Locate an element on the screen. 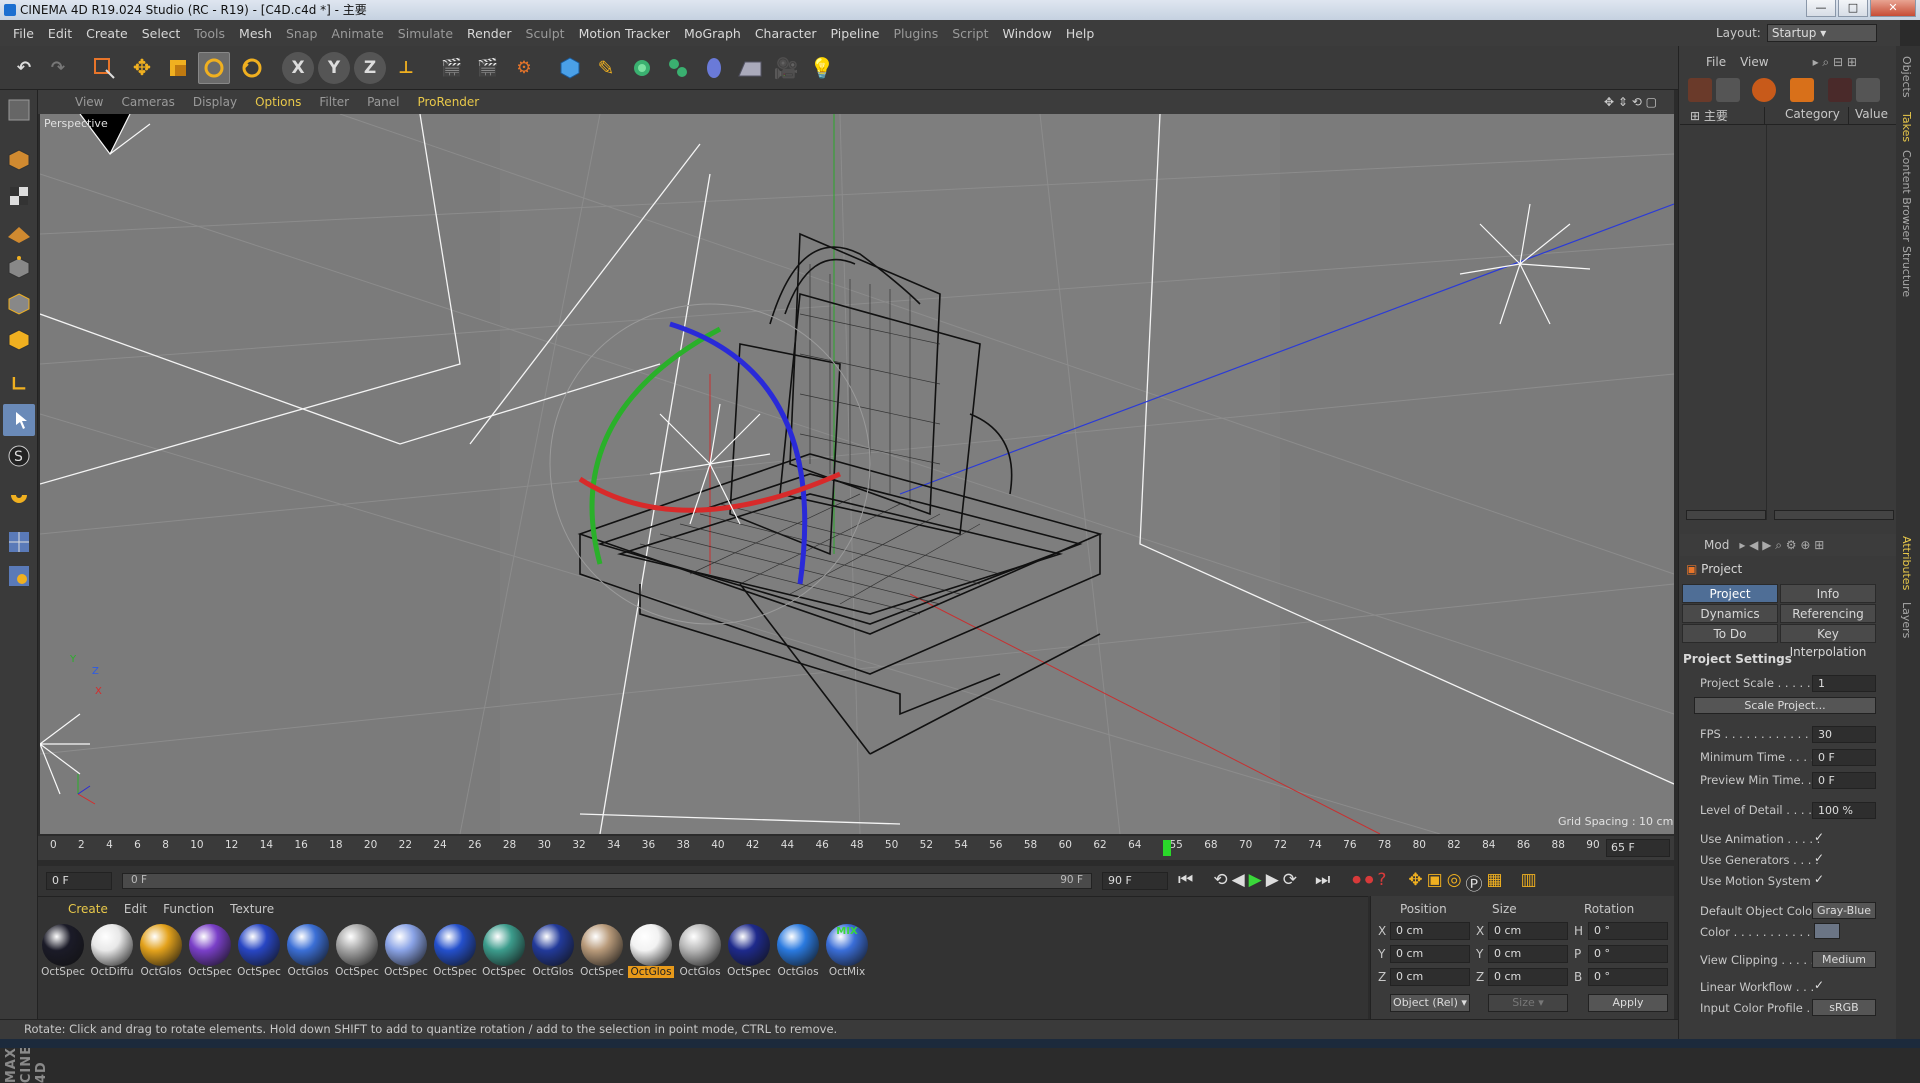 The image size is (1920, 1083). octane-settings-icon is located at coordinates (1728, 90).